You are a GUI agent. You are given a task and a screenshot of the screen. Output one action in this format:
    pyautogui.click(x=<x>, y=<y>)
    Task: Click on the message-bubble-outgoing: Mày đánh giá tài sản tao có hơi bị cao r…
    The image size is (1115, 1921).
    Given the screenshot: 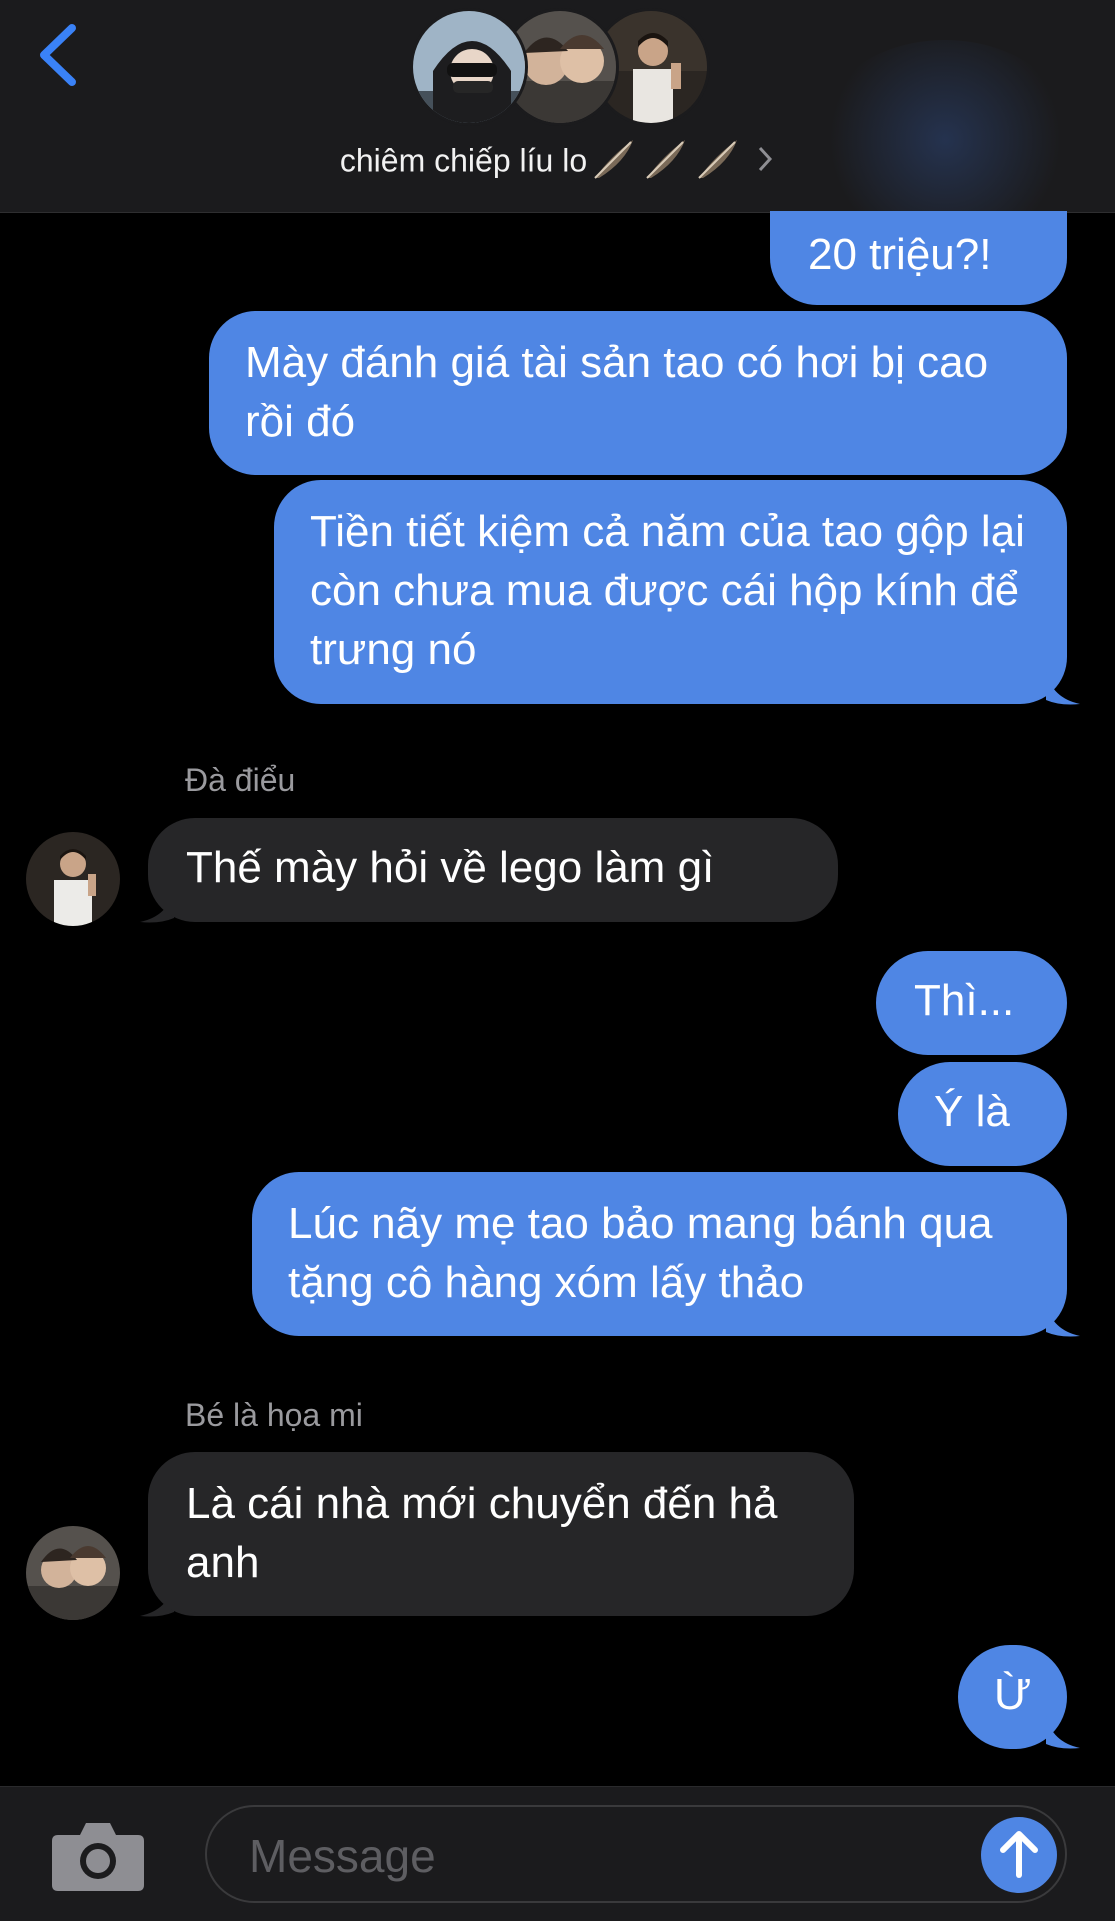 What is the action you would take?
    pyautogui.click(x=638, y=393)
    